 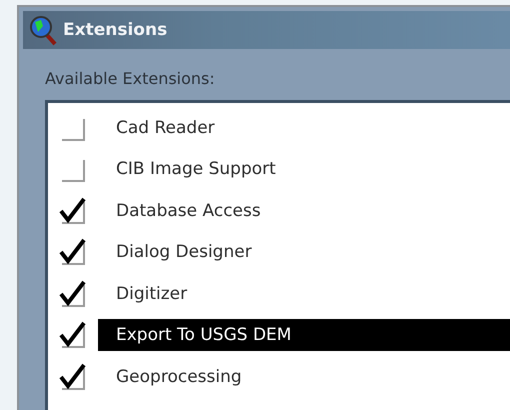 I want to click on extension-item: CIB Image Support, so click(x=304, y=169).